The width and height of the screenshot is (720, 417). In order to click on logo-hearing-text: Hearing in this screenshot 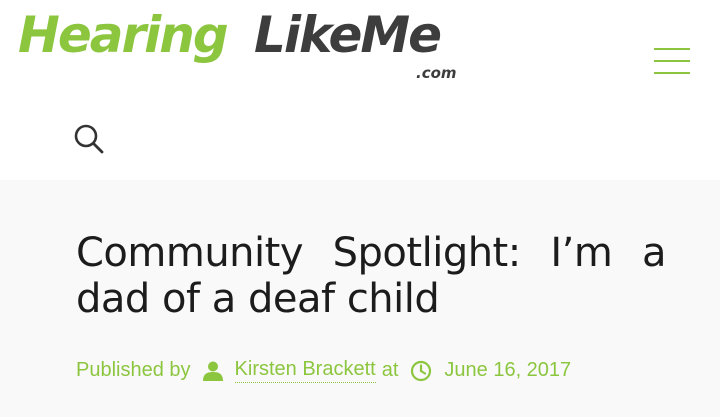, I will do `click(123, 35)`.